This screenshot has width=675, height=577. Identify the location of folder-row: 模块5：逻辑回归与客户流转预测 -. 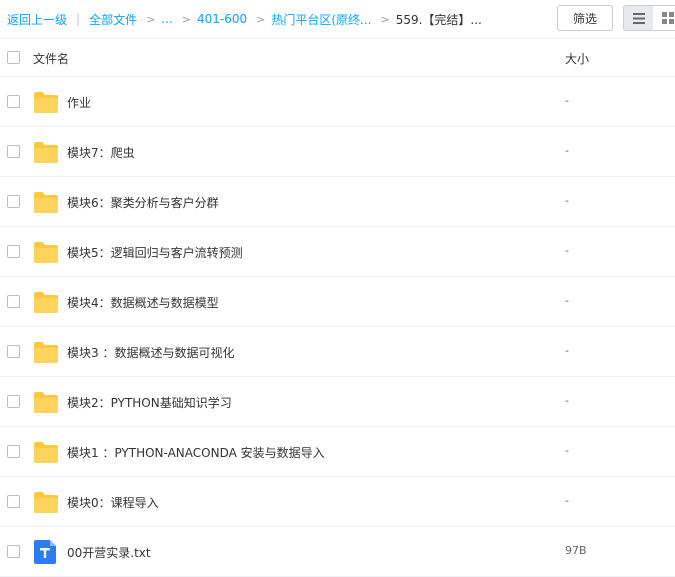
(337, 252).